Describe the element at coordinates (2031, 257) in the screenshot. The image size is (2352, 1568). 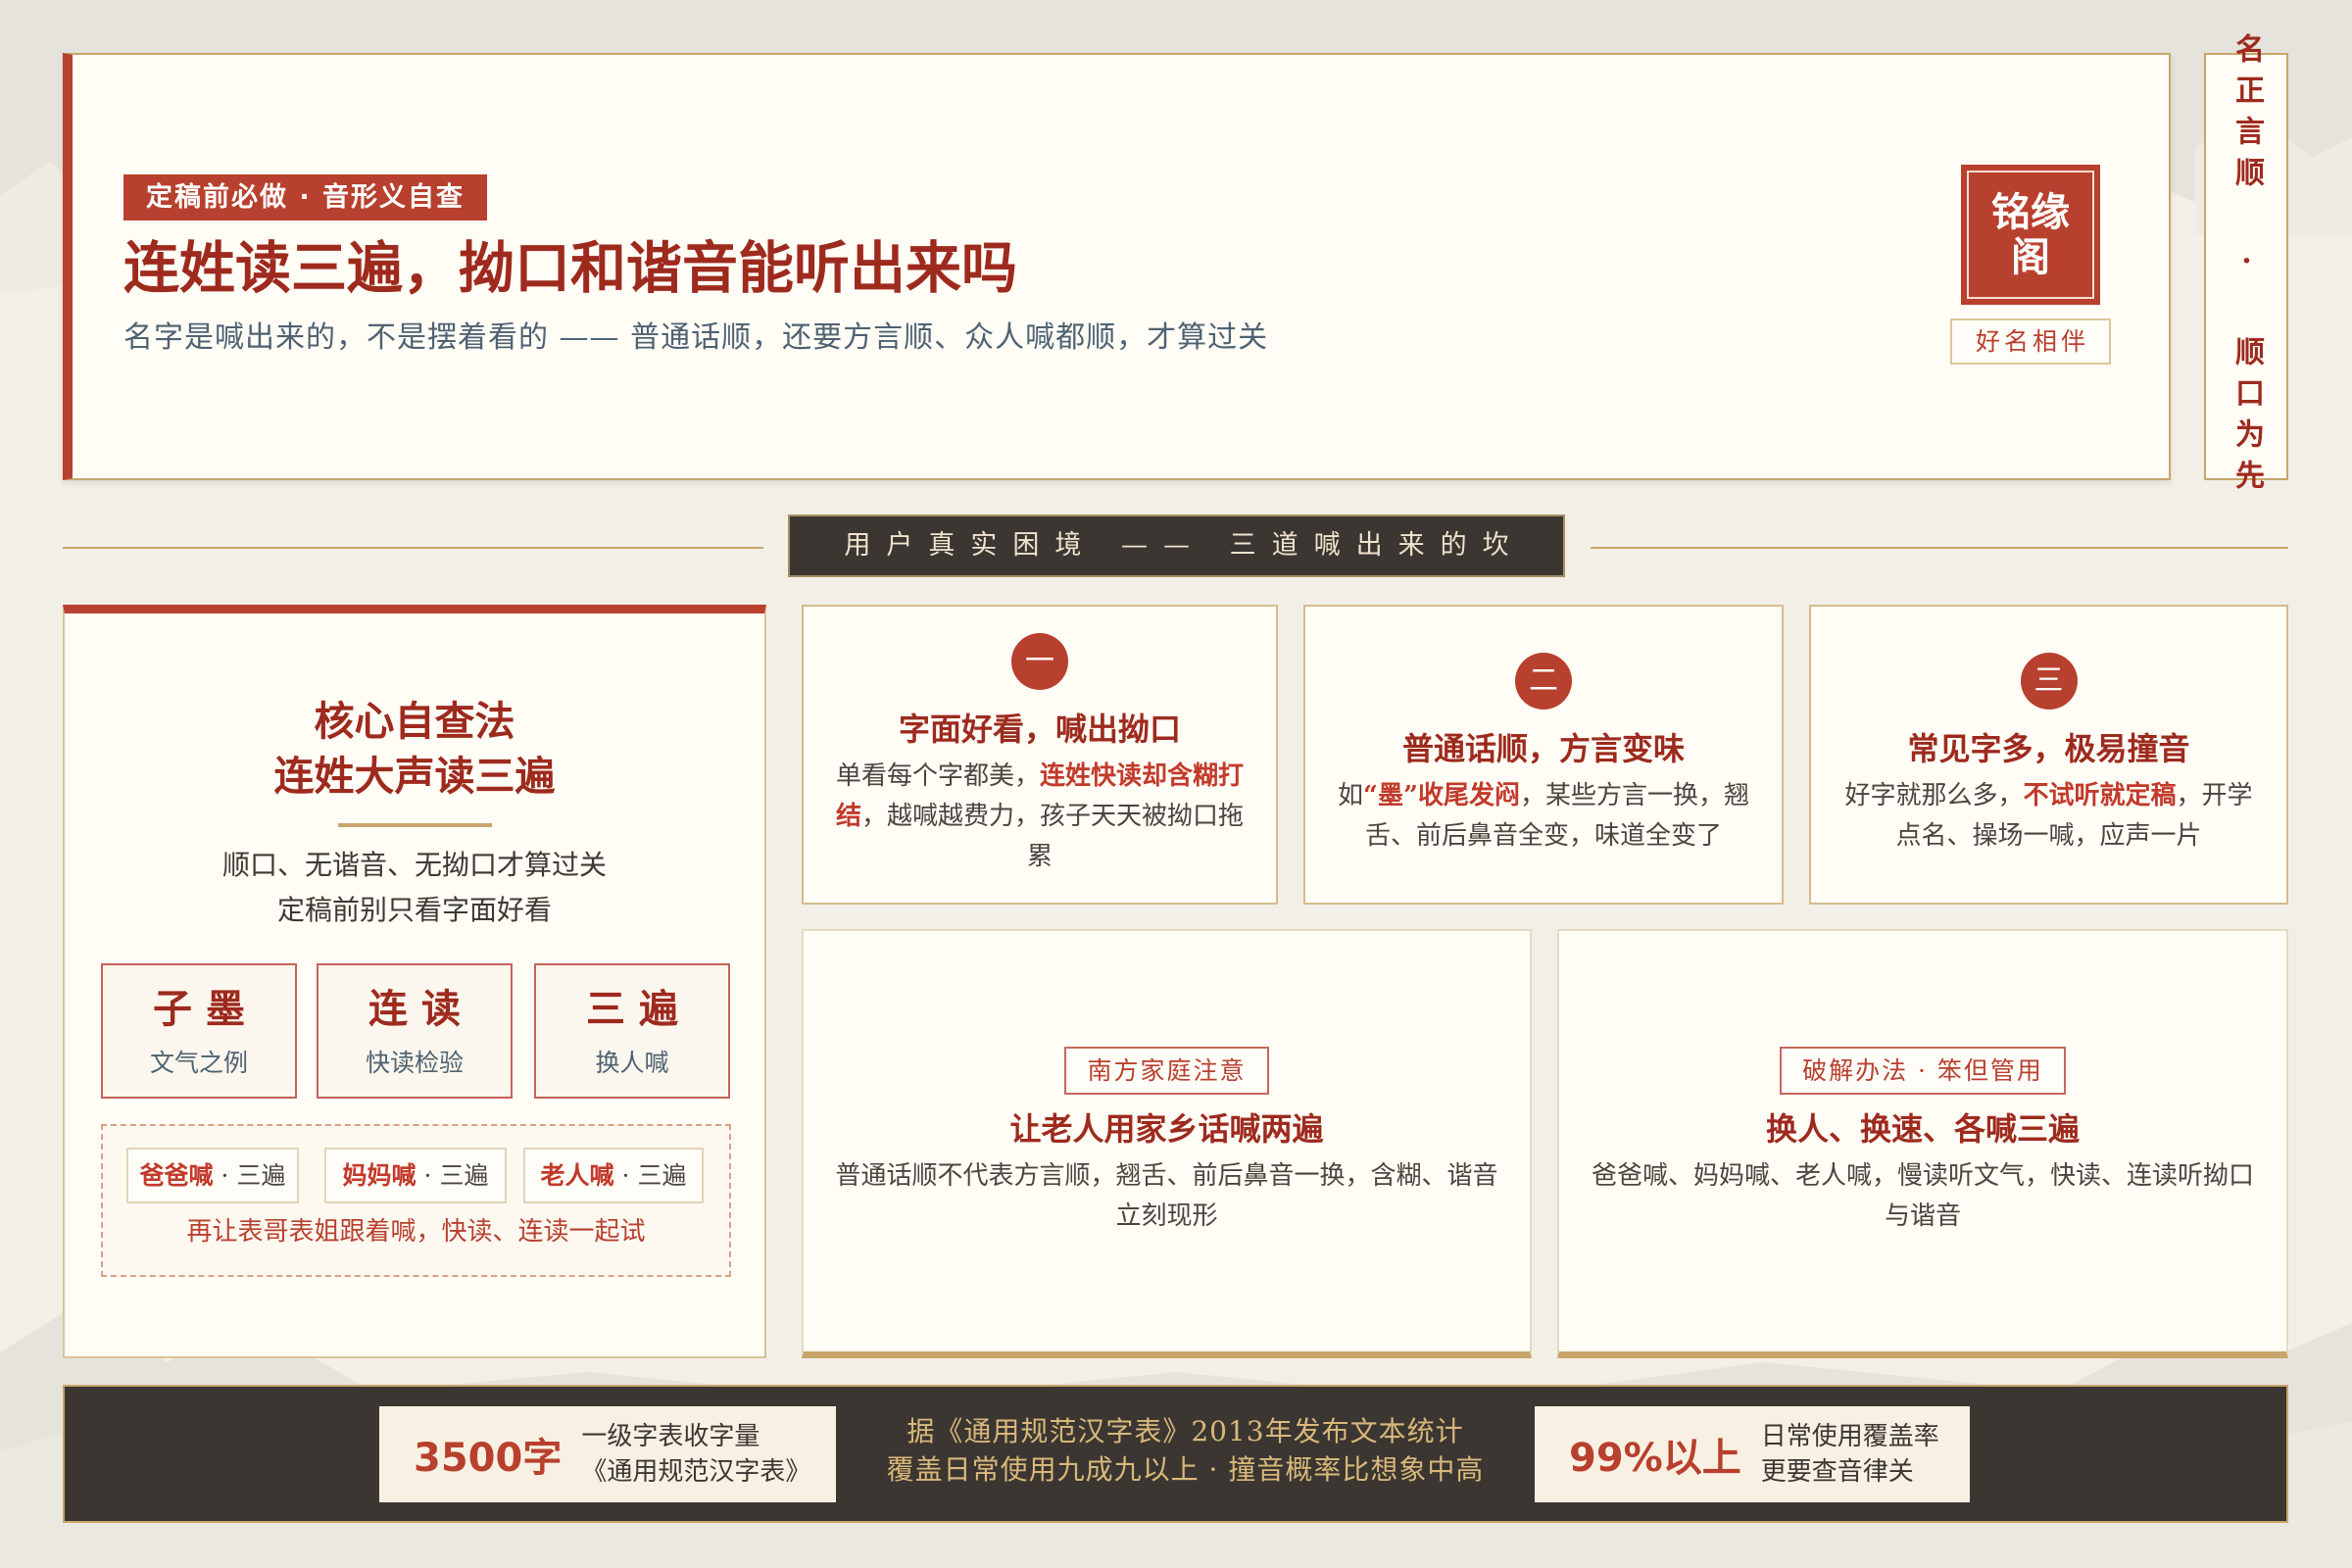
I see `seal-line-2: 阁` at that location.